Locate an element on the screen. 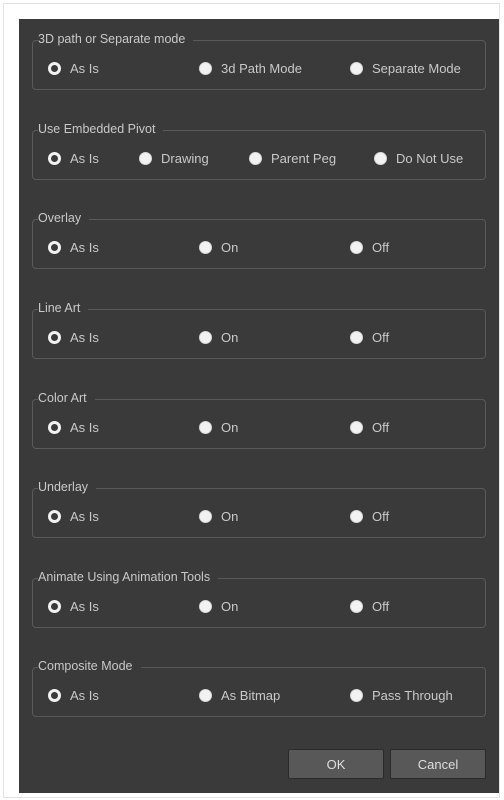 The height and width of the screenshot is (800, 504). group-animate-using-animation-tools: Animate Using Animation Tools As Is On Off is located at coordinates (259, 599).